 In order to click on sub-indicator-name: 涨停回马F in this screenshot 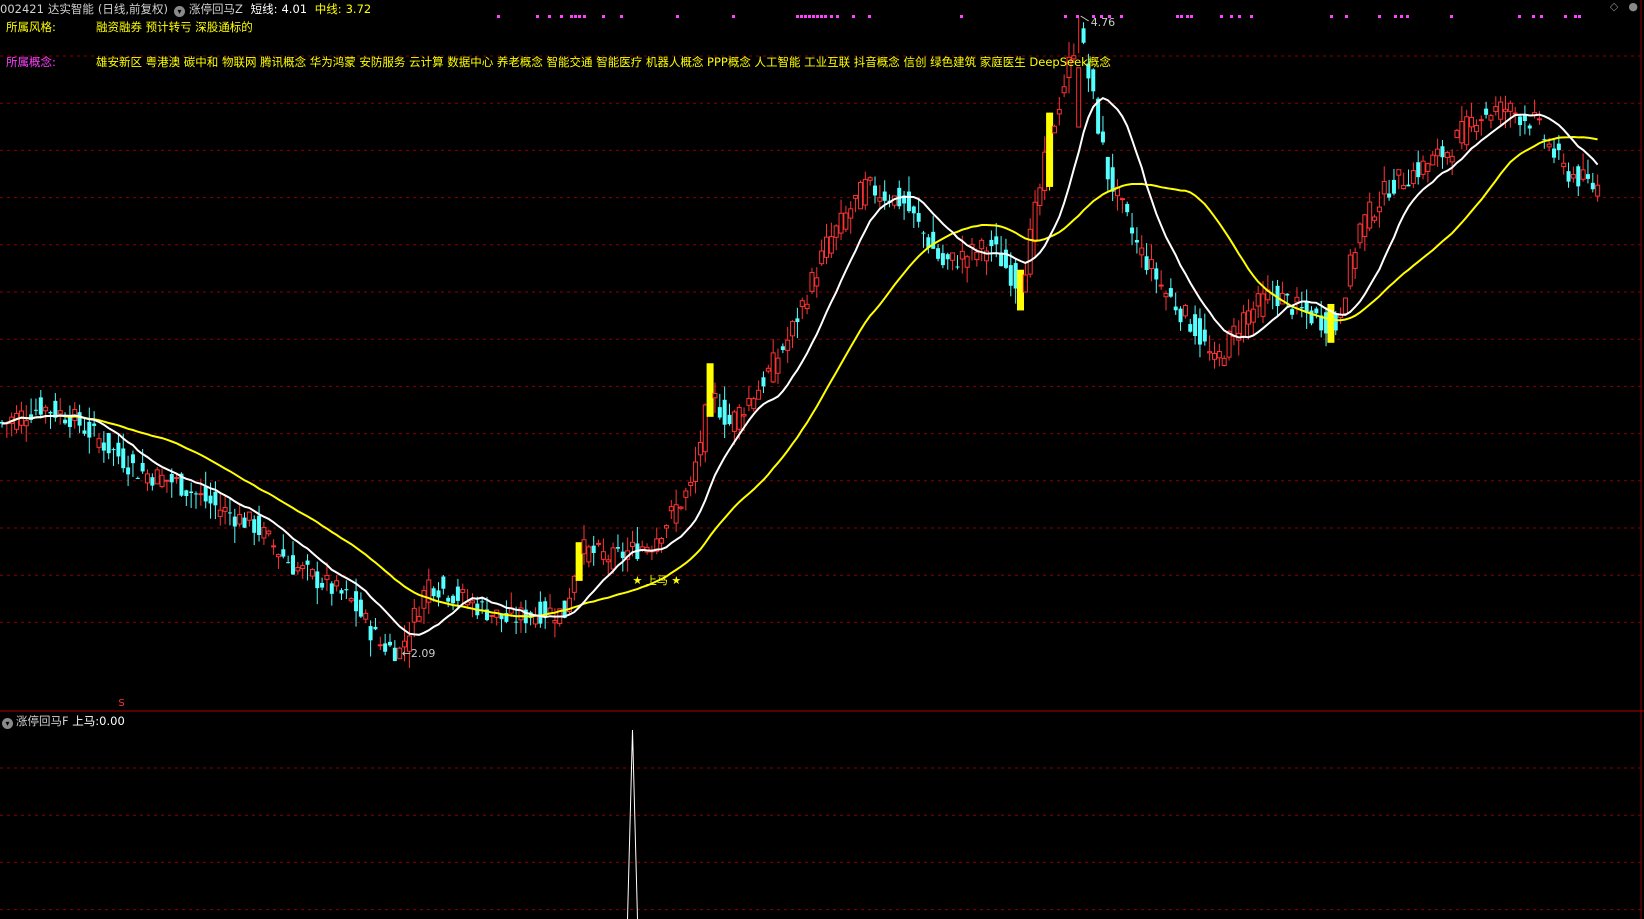, I will do `click(42, 721)`.